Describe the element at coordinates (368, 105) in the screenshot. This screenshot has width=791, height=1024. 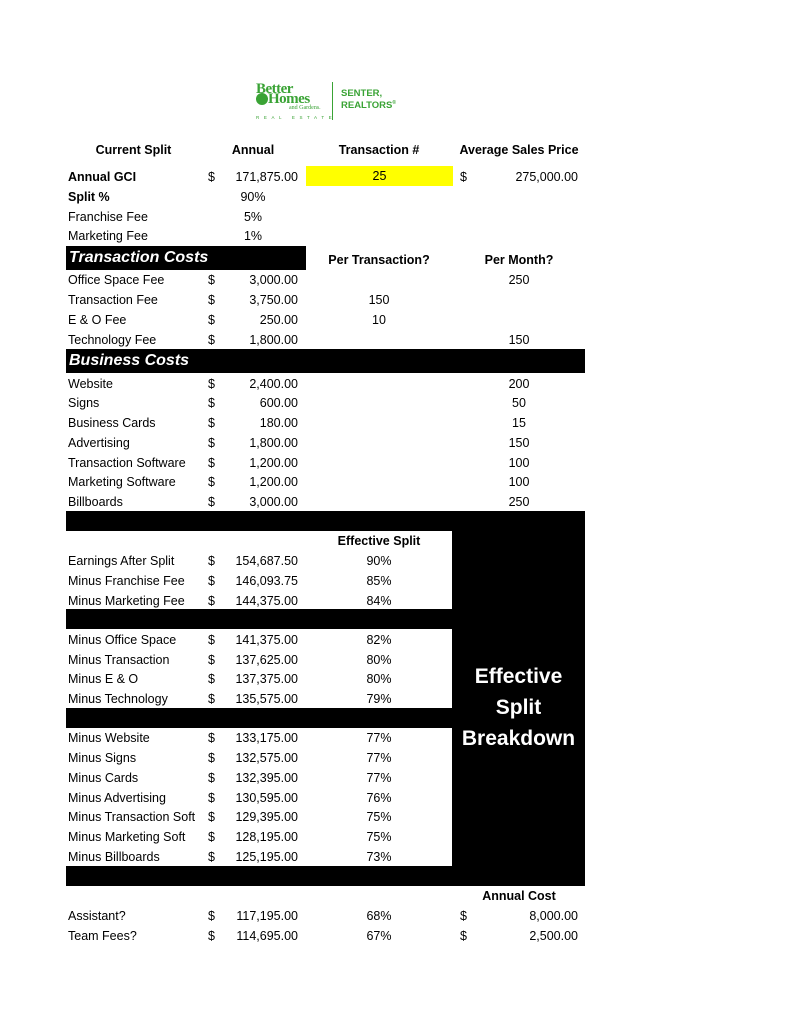
I see `logo-partner-line2: REALTORS®` at that location.